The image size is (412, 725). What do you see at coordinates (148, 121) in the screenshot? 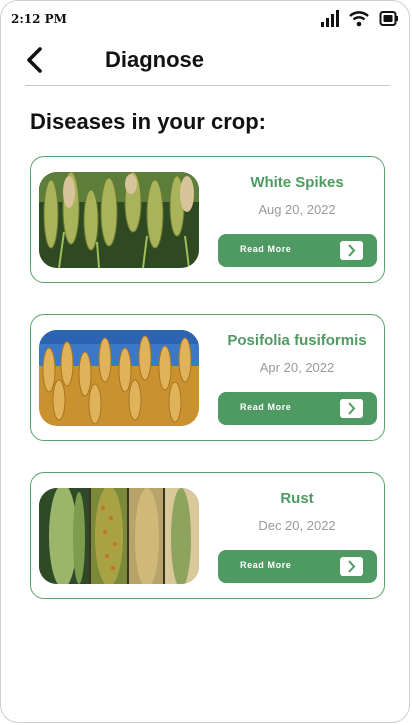
I see `section-title: Diseases in your crop:` at bounding box center [148, 121].